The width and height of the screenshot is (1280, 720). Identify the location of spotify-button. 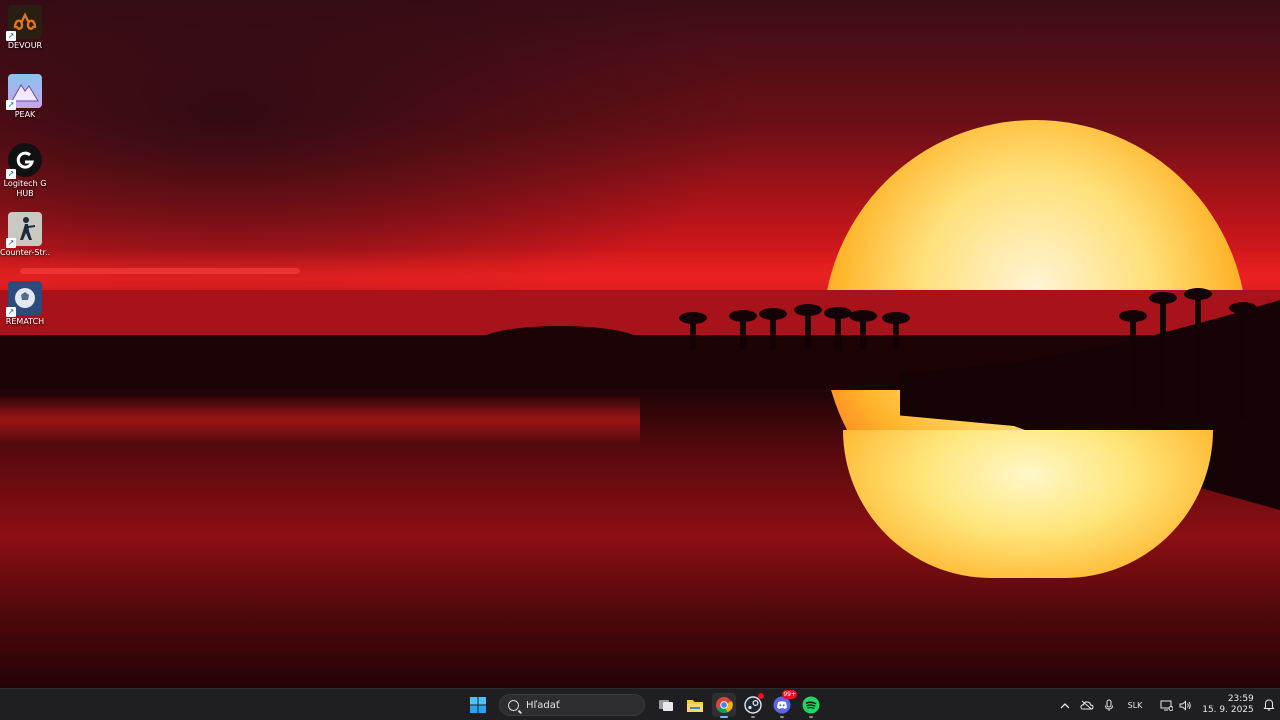
(811, 705).